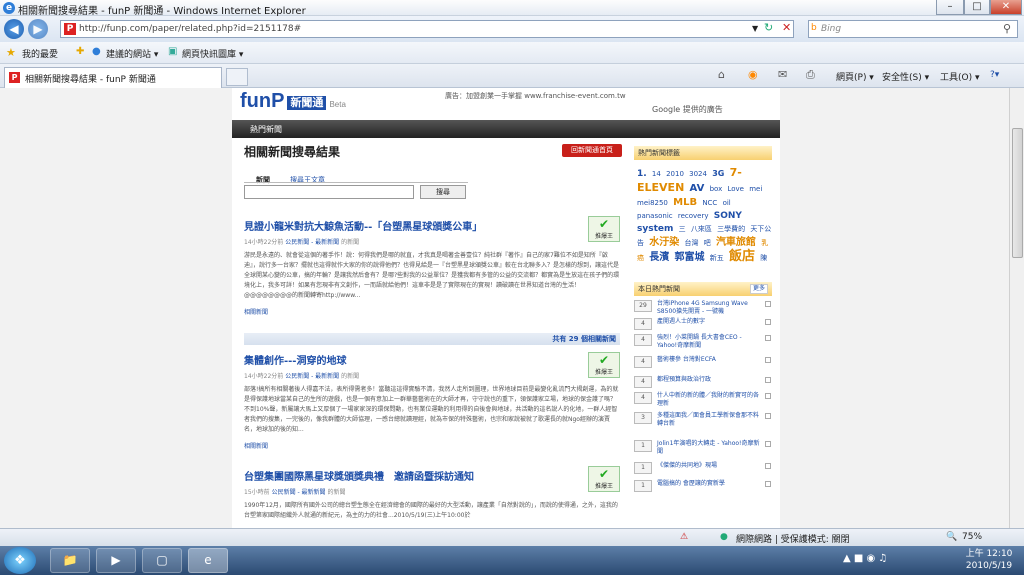  I want to click on add-favorite-icon: ✚, so click(80, 51).